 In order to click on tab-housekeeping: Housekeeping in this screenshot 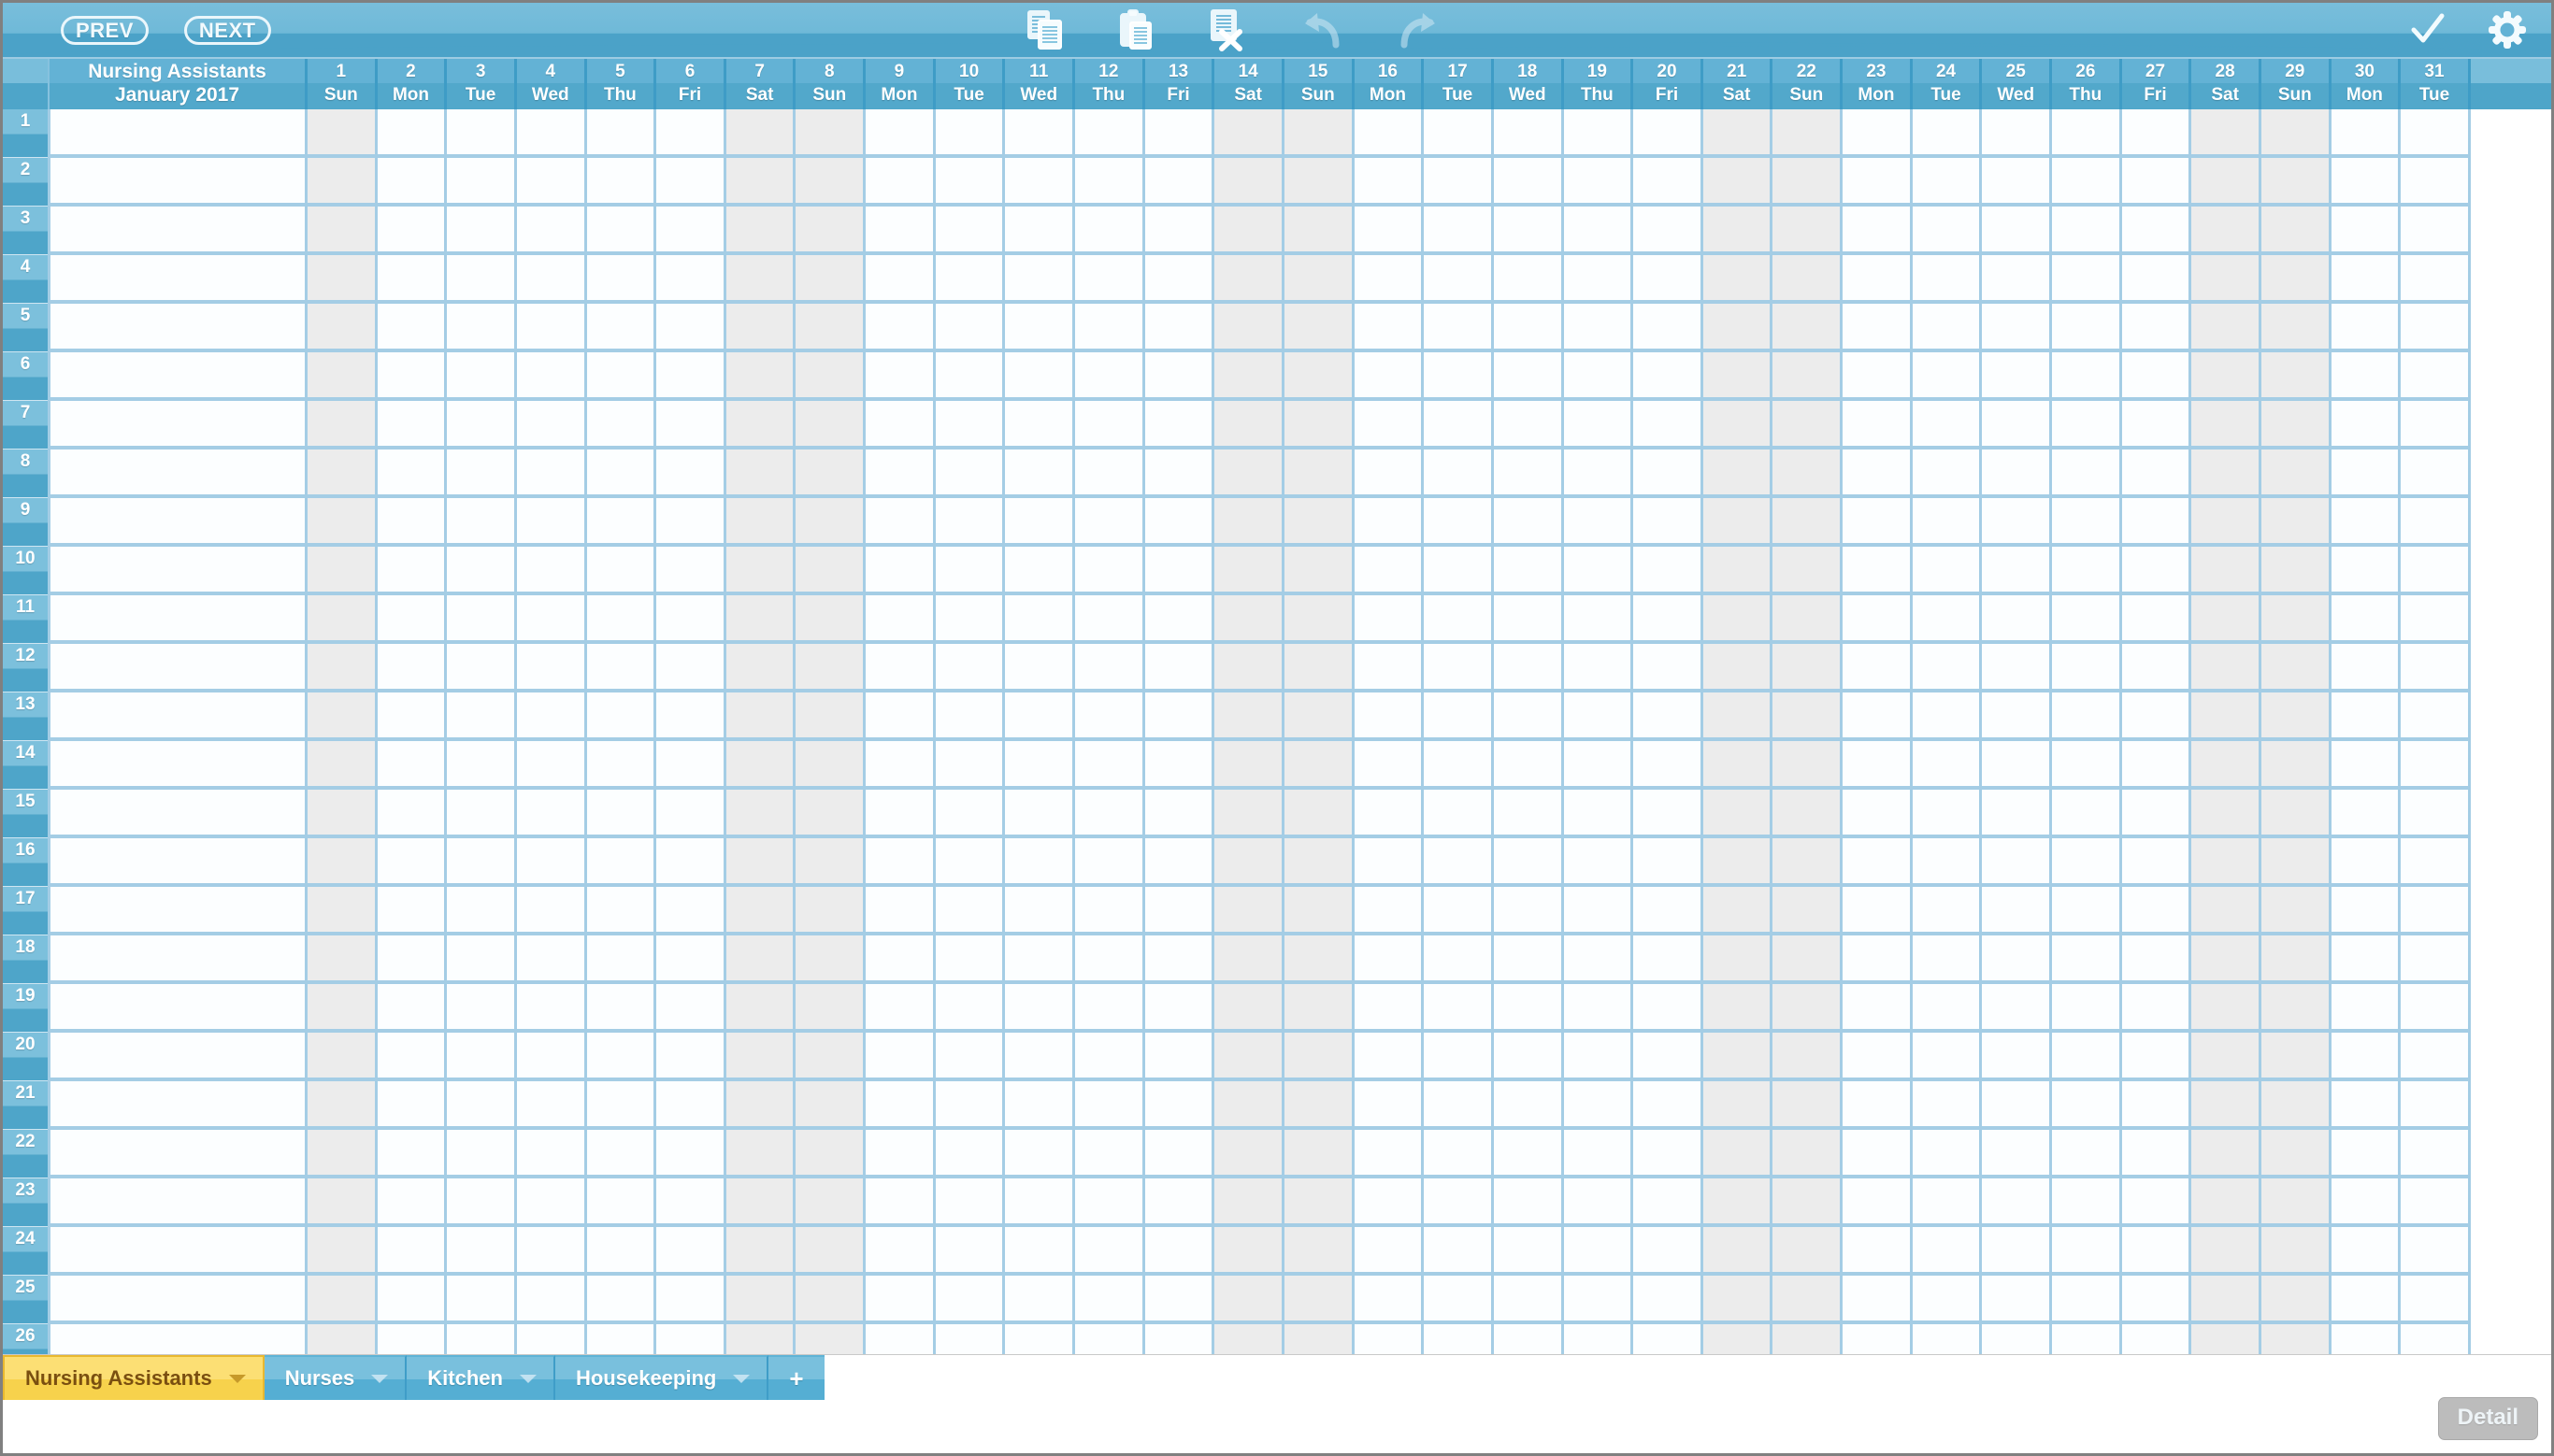, I will do `click(662, 1377)`.